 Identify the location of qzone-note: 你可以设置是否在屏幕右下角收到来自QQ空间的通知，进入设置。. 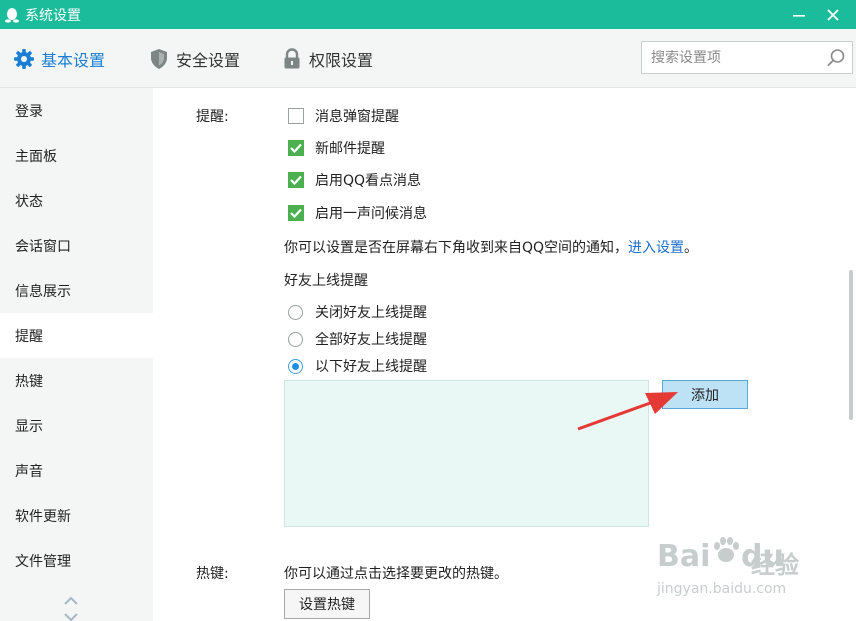
(491, 247).